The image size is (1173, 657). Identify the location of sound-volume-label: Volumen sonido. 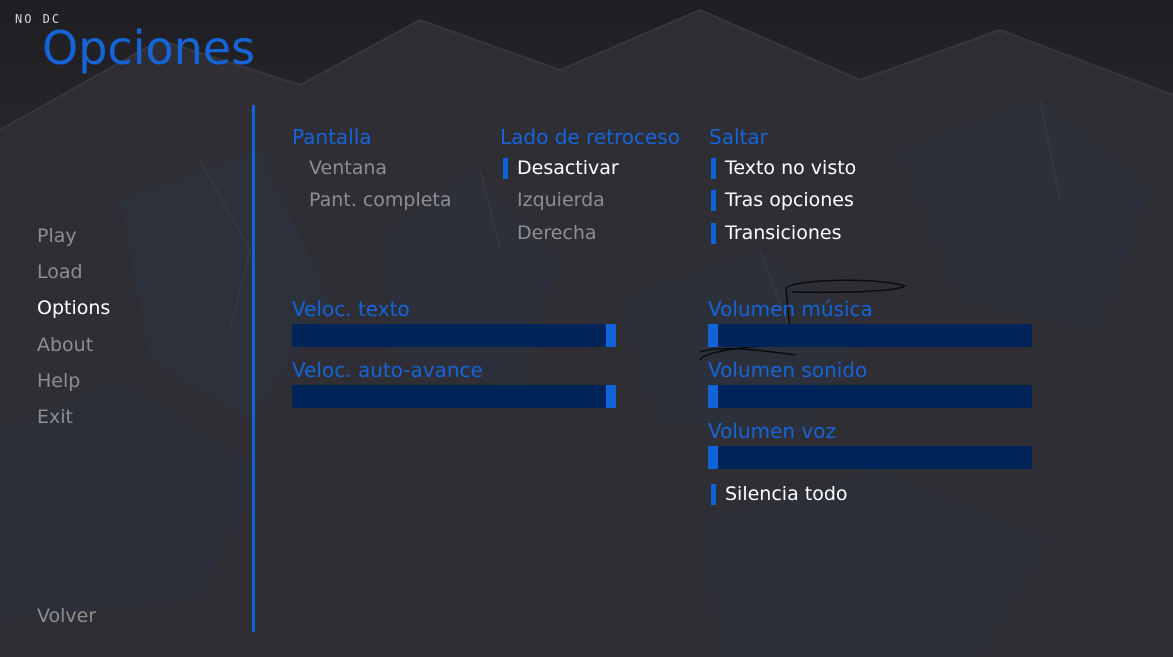
(788, 370).